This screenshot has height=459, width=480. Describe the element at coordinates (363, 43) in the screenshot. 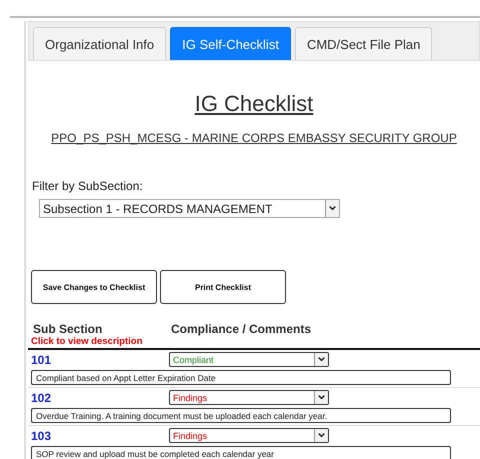

I see `tab: CMD/Sect File Plan` at that location.